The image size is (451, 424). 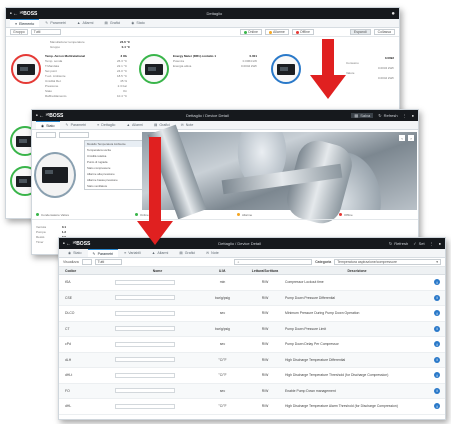 What do you see at coordinates (155, 191) in the screenshot?
I see `arrow-down-icon` at bounding box center [155, 191].